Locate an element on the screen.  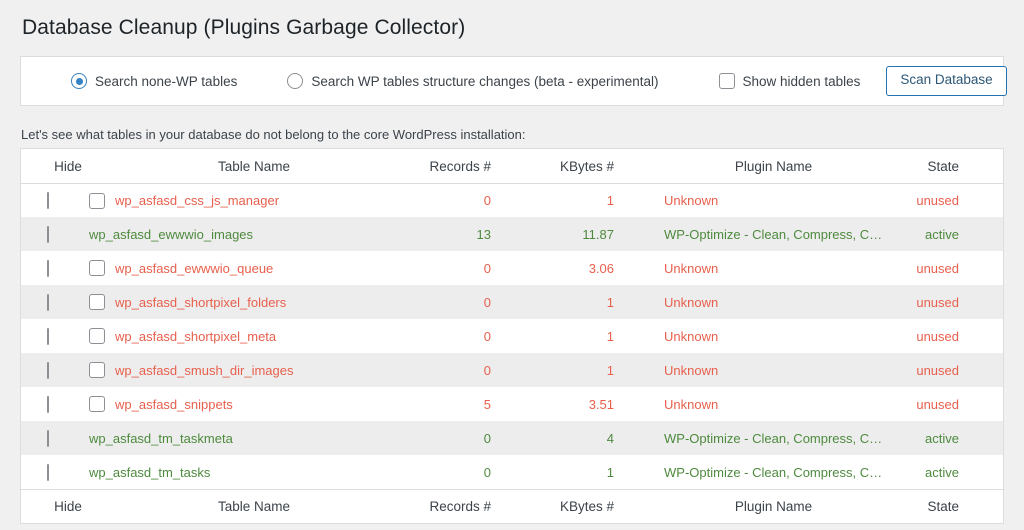
table-name-cell: wp_asfasd_shortpixel_folders is located at coordinates (254, 302).